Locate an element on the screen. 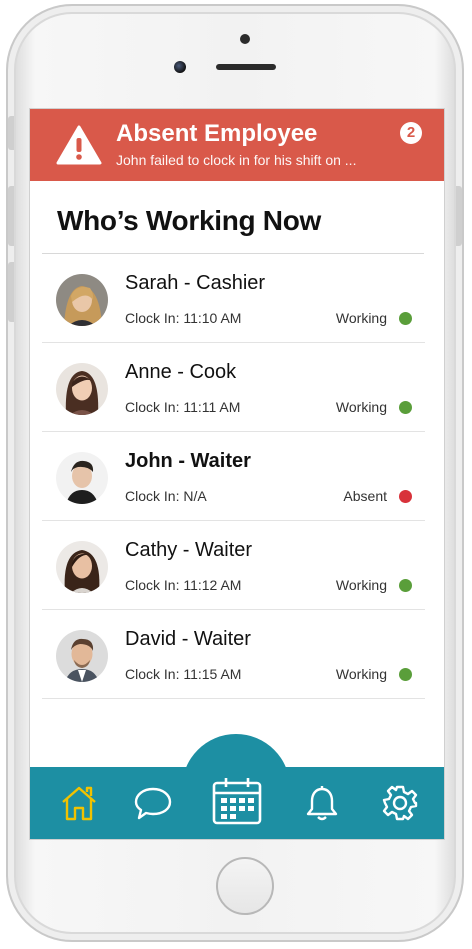  volume-up-button is located at coordinates (11, 216).